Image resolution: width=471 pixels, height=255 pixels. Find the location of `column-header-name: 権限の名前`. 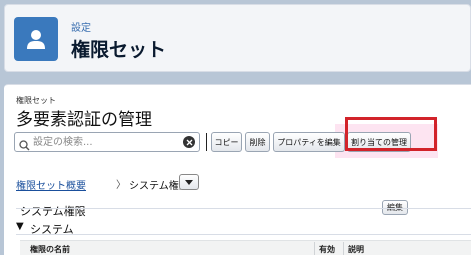

column-header-name: 権限の名前 is located at coordinates (50, 249).